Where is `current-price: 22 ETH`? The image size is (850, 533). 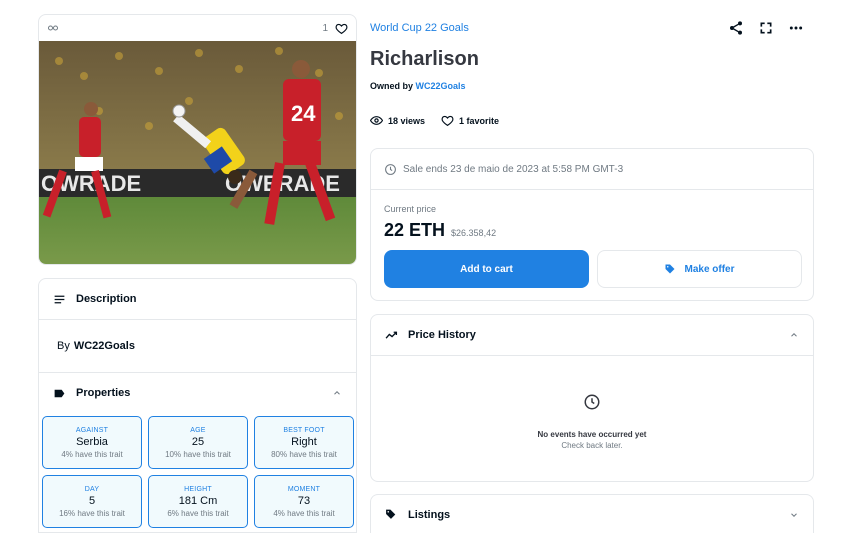
current-price: 22 ETH is located at coordinates (415, 230).